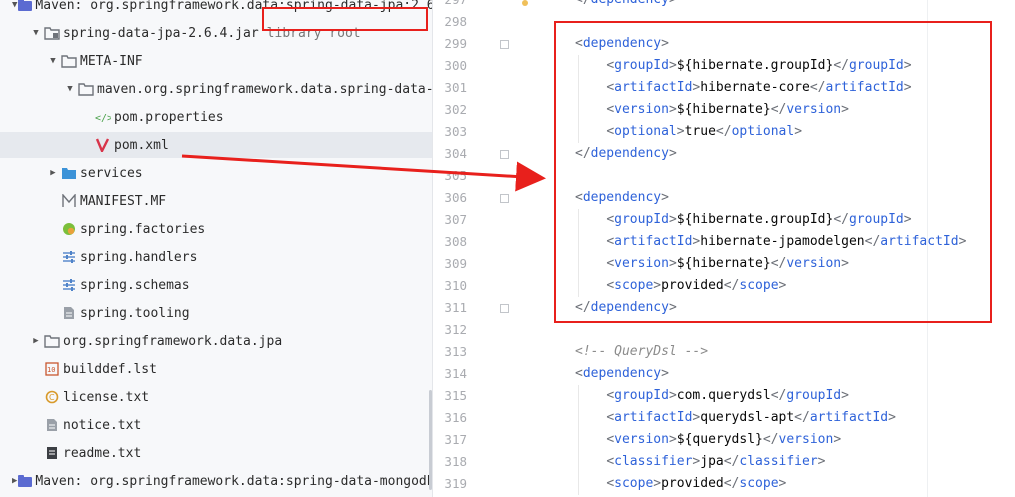 Image resolution: width=1015 pixels, height=497 pixels. What do you see at coordinates (216, 453) in the screenshot?
I see `tree-item: readme.txt` at bounding box center [216, 453].